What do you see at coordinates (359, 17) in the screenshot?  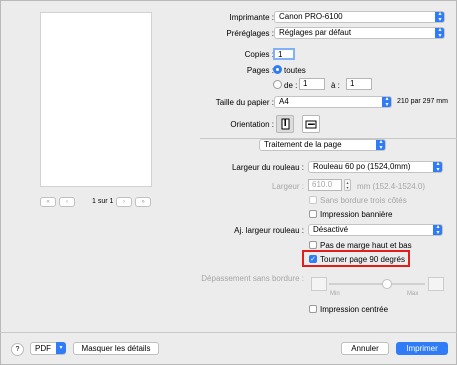 I see `printer-select: Canon PRO-6100 ▴ ▾` at bounding box center [359, 17].